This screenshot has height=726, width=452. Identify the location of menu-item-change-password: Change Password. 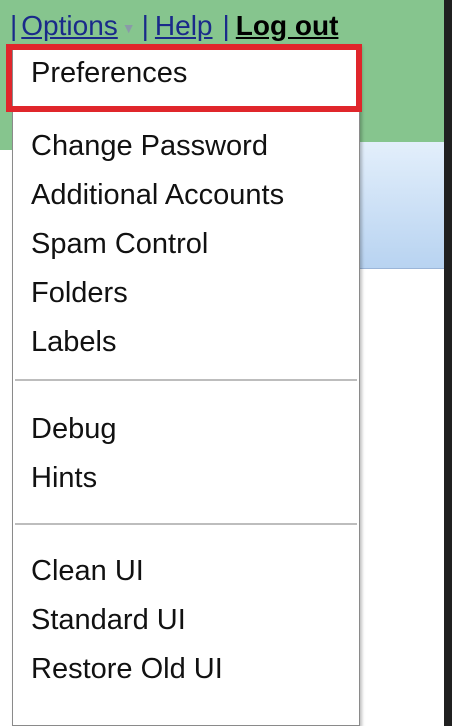
(186, 146).